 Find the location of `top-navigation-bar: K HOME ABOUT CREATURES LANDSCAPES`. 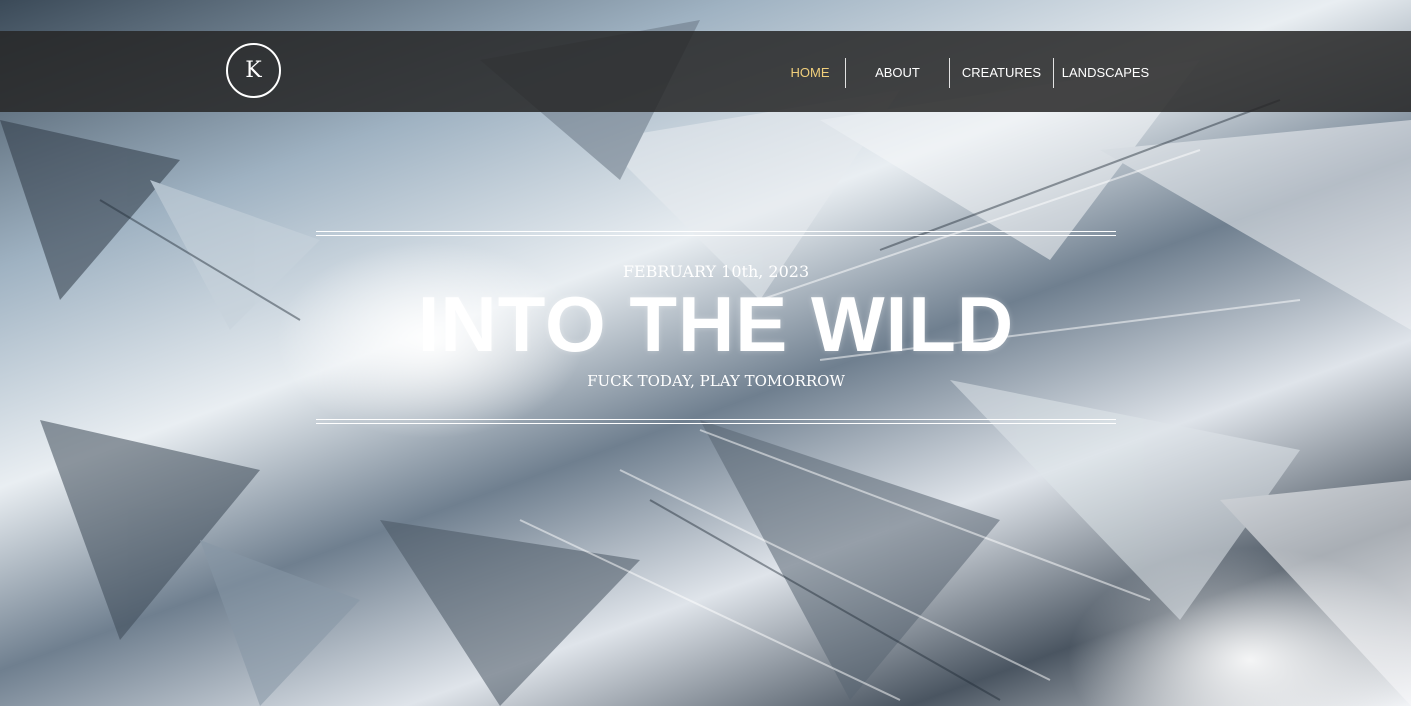

top-navigation-bar: K HOME ABOUT CREATURES LANDSCAPES is located at coordinates (705, 71).